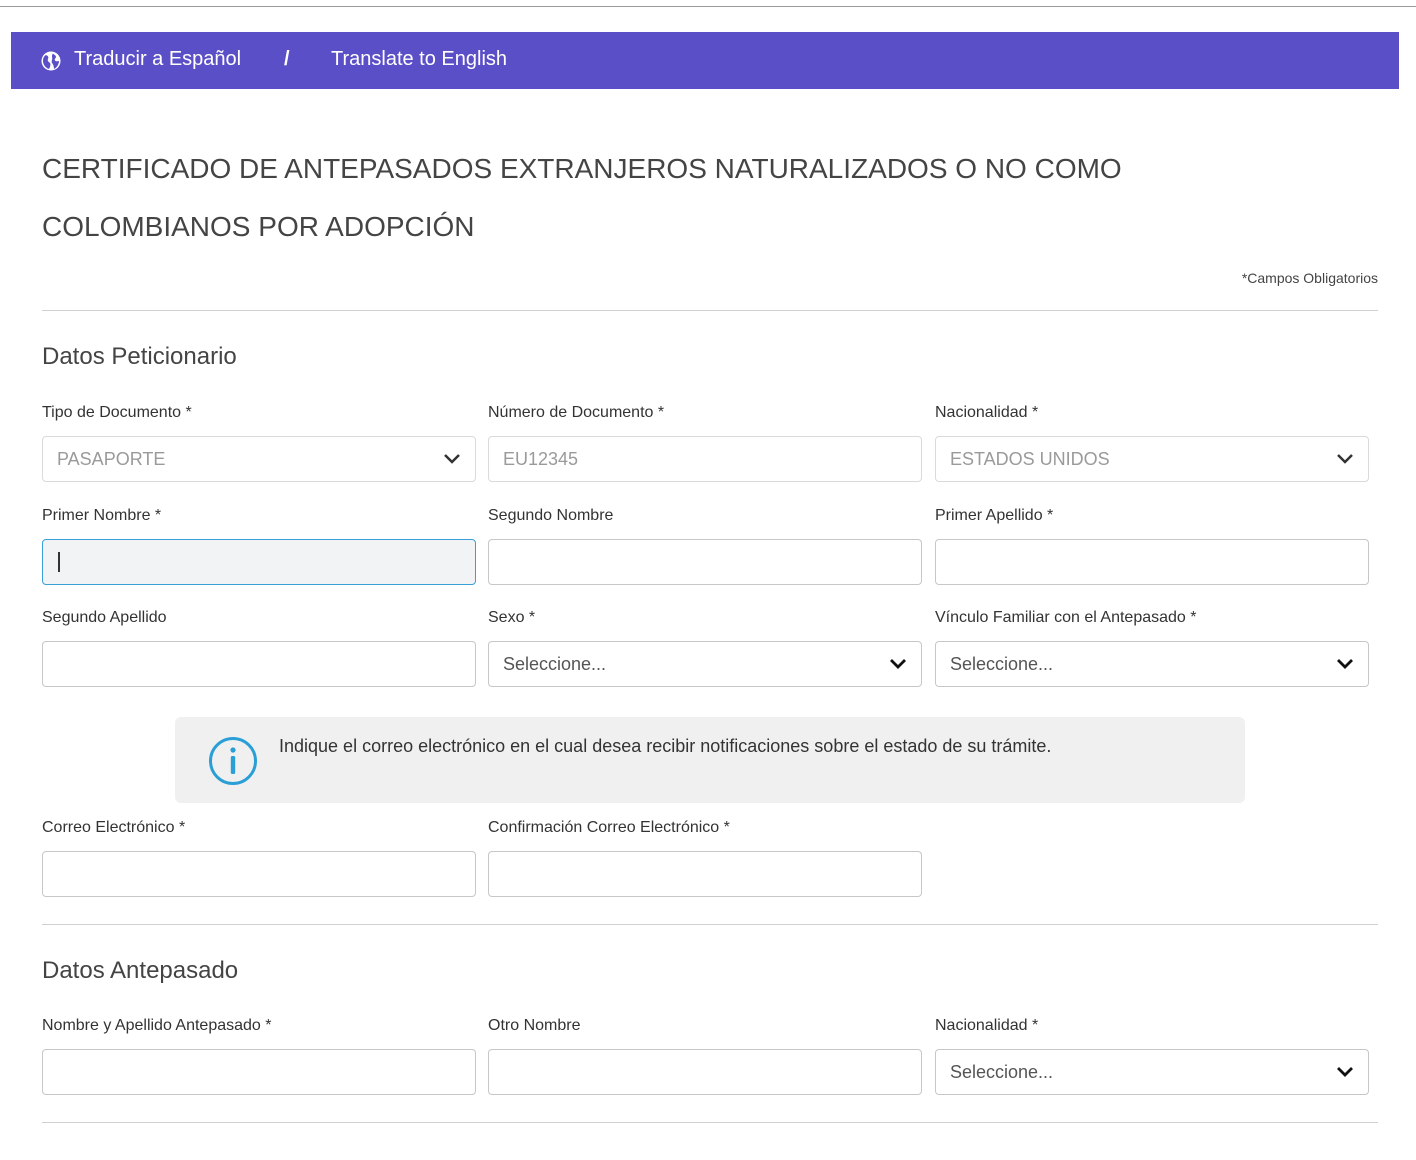  I want to click on section-title-petitioner: Datos Peticionario, so click(139, 356).